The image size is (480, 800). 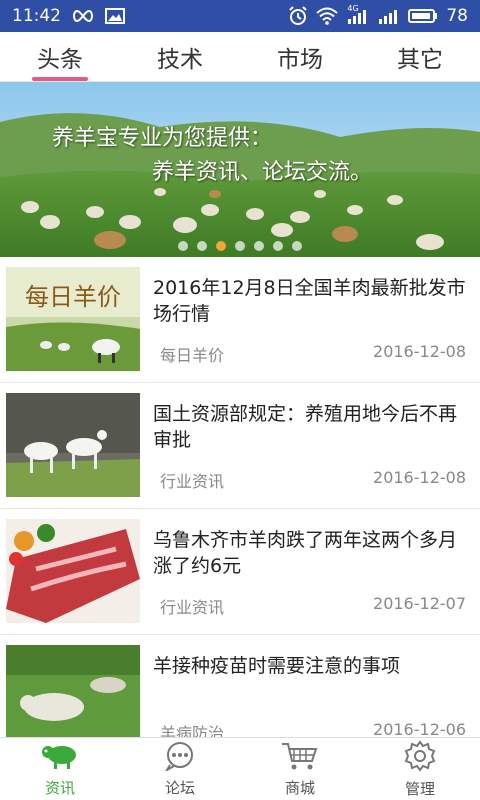 What do you see at coordinates (180, 758) in the screenshot?
I see `chat-icon` at bounding box center [180, 758].